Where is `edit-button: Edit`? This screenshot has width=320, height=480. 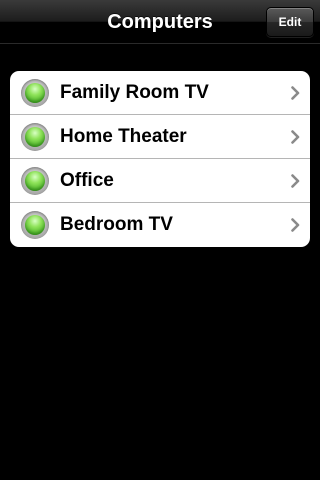
edit-button: Edit is located at coordinates (290, 22).